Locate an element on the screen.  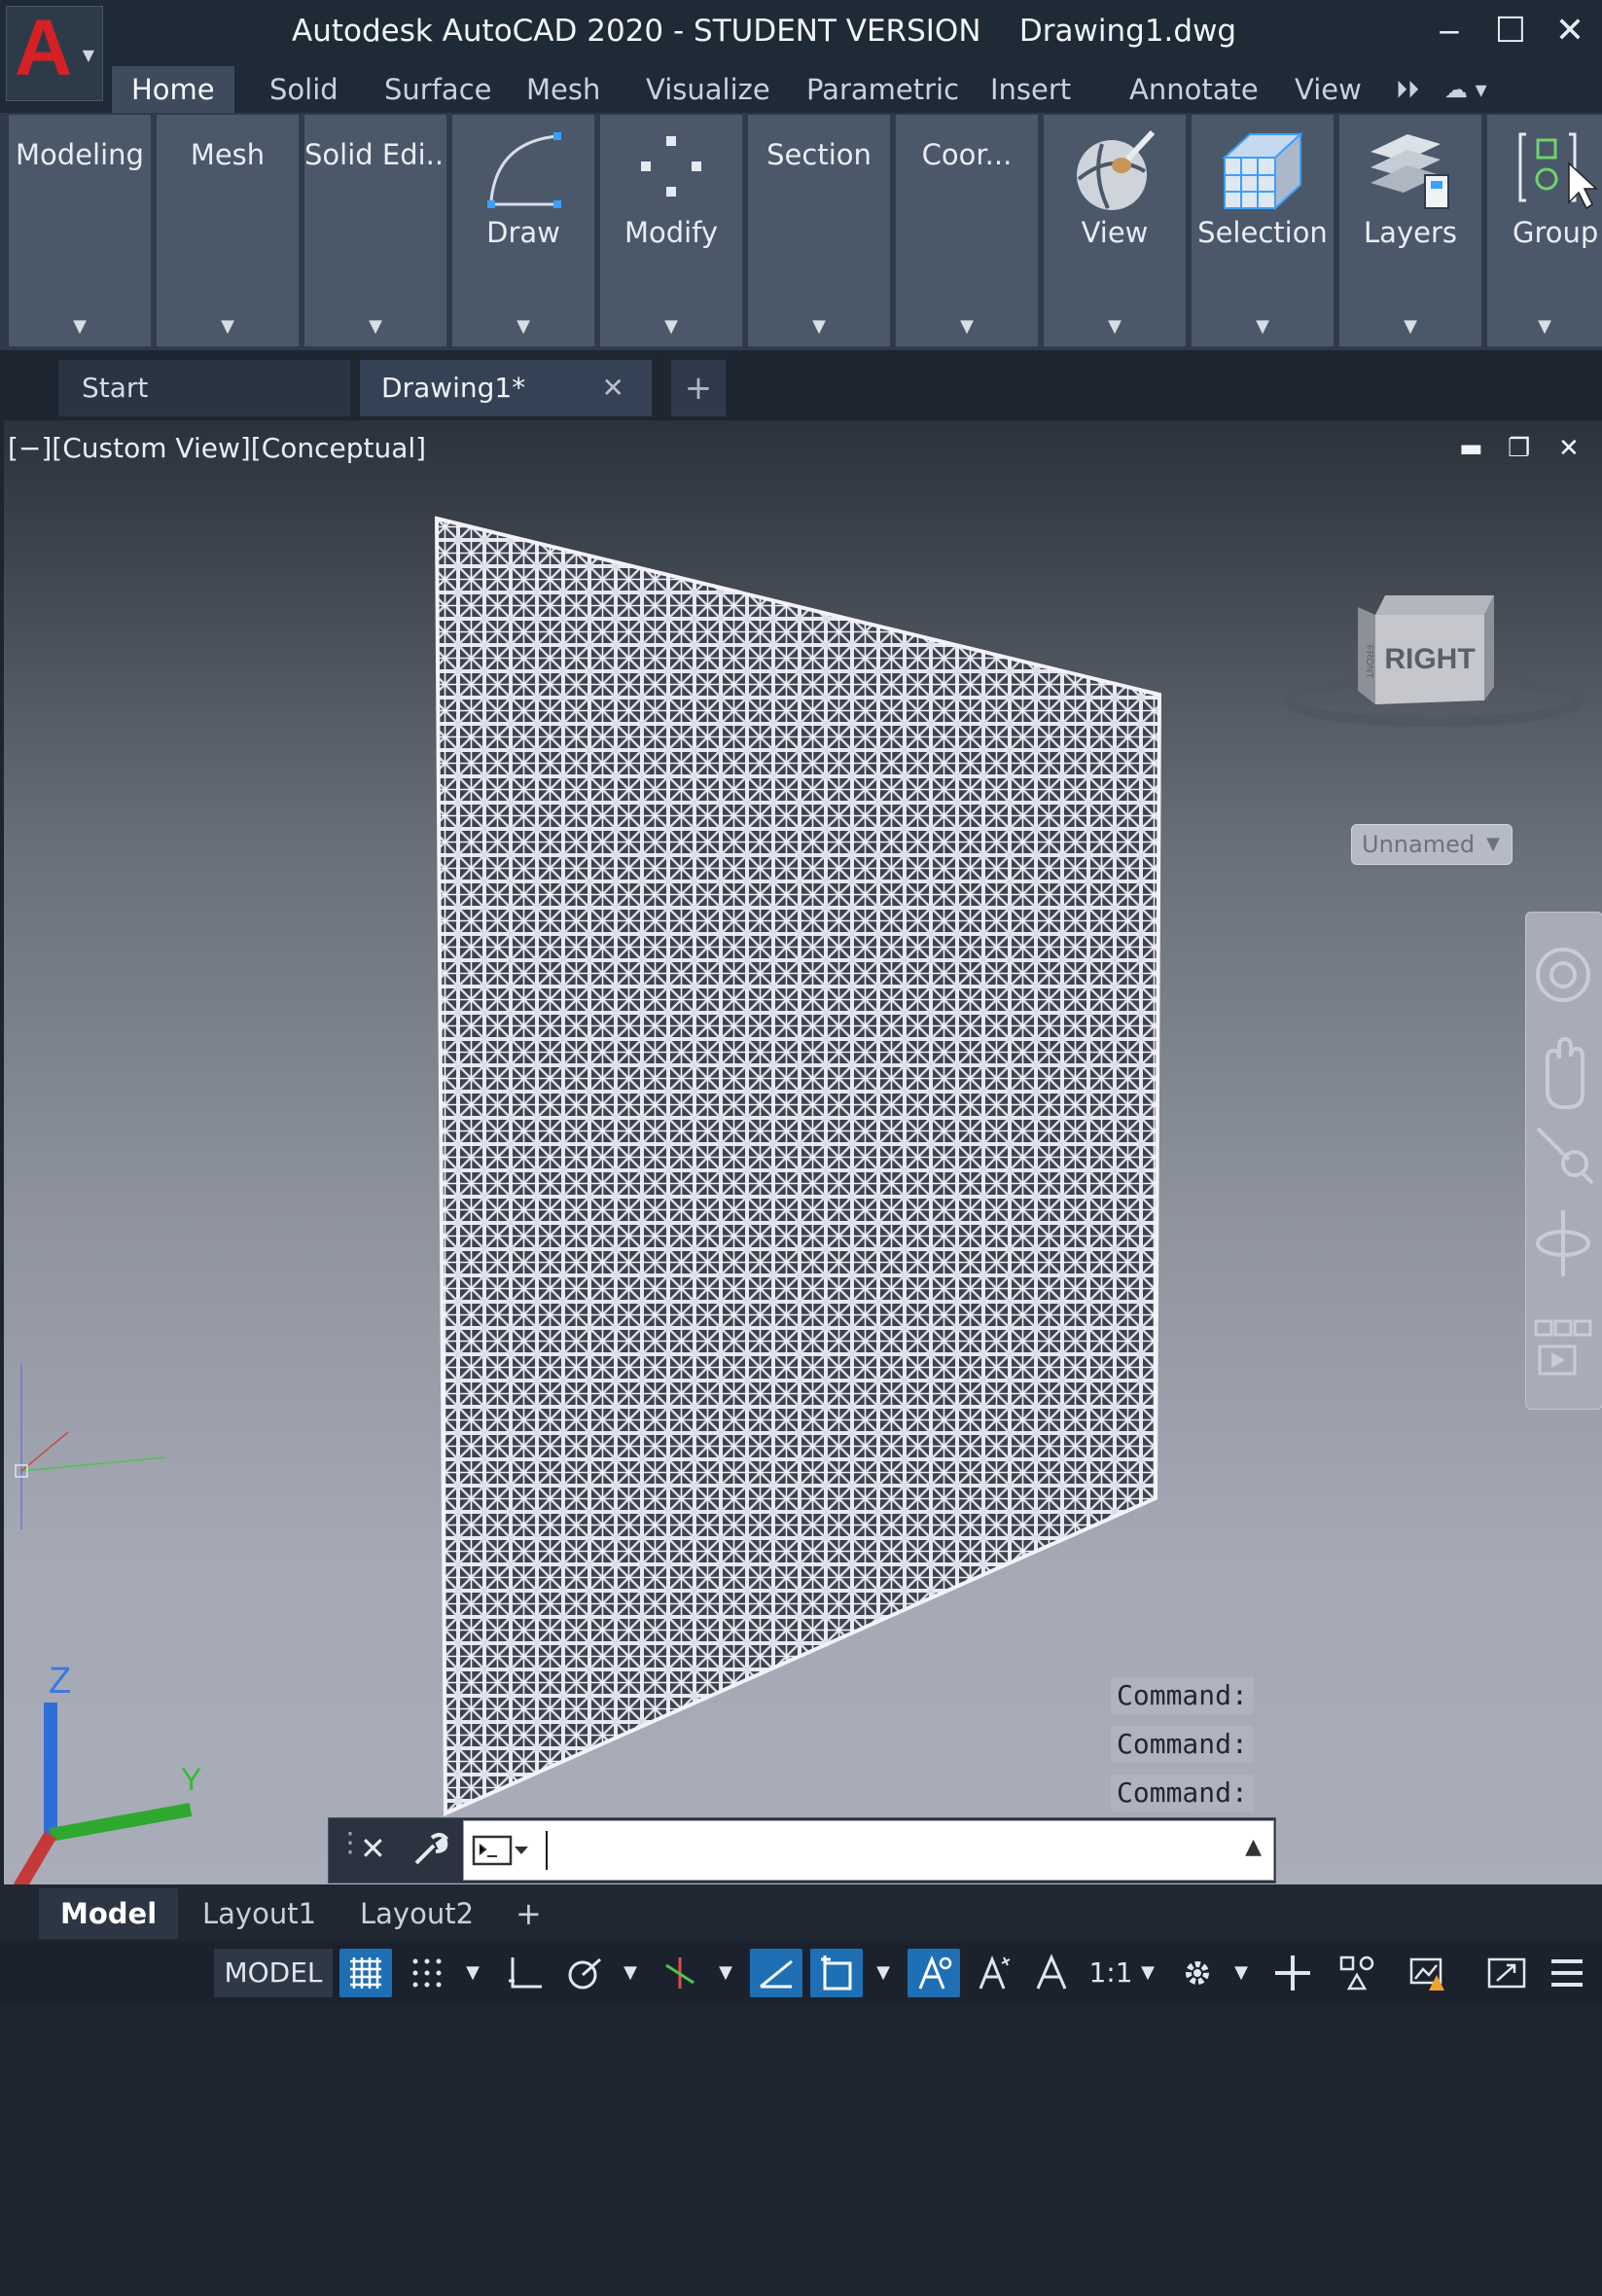
navigation-bar is located at coordinates (1563, 1161).